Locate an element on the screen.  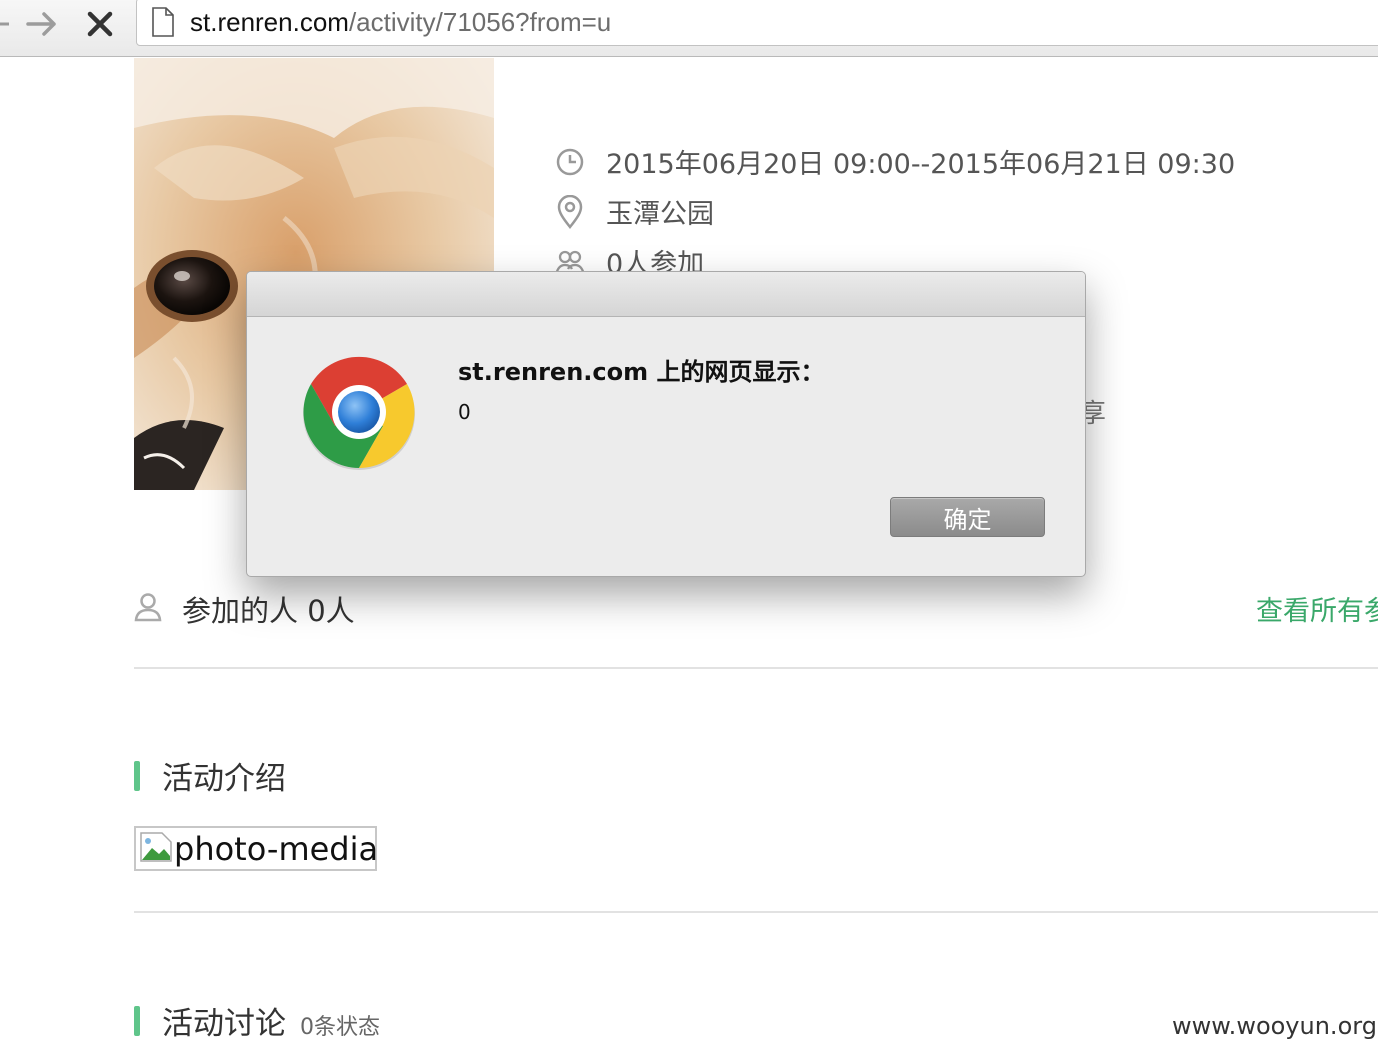
activity-location-row: 玉潭公园 is located at coordinates (634, 211).